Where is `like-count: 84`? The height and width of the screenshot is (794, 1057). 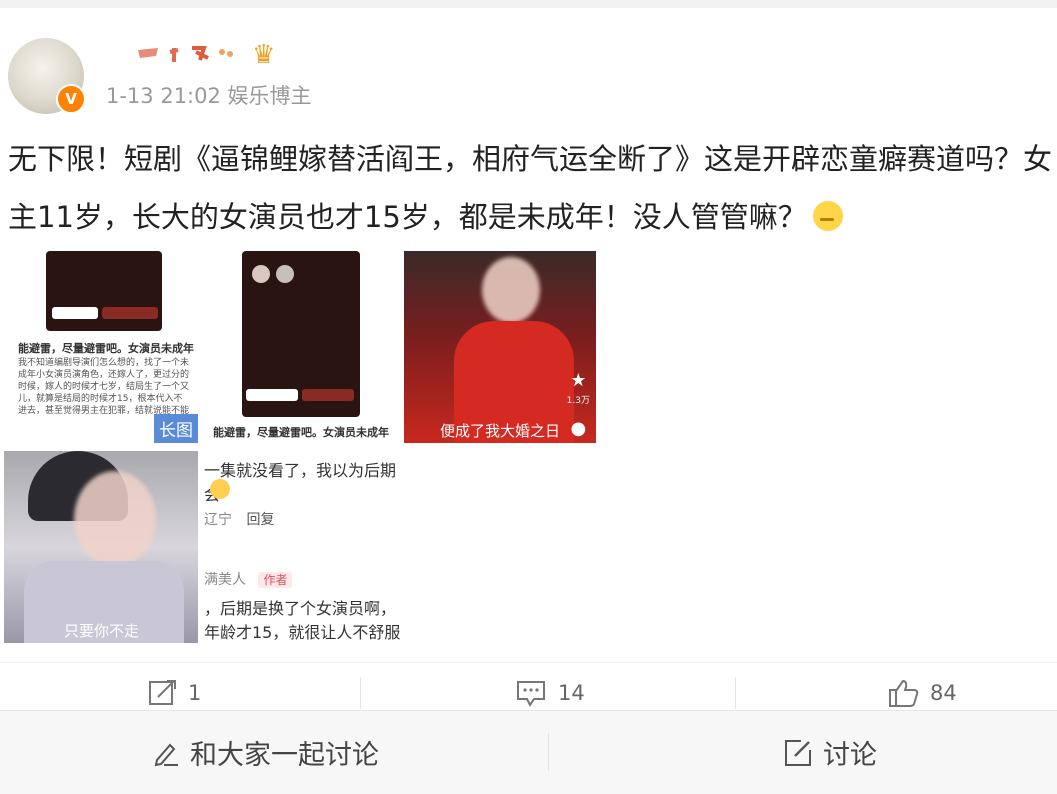 like-count: 84 is located at coordinates (943, 693).